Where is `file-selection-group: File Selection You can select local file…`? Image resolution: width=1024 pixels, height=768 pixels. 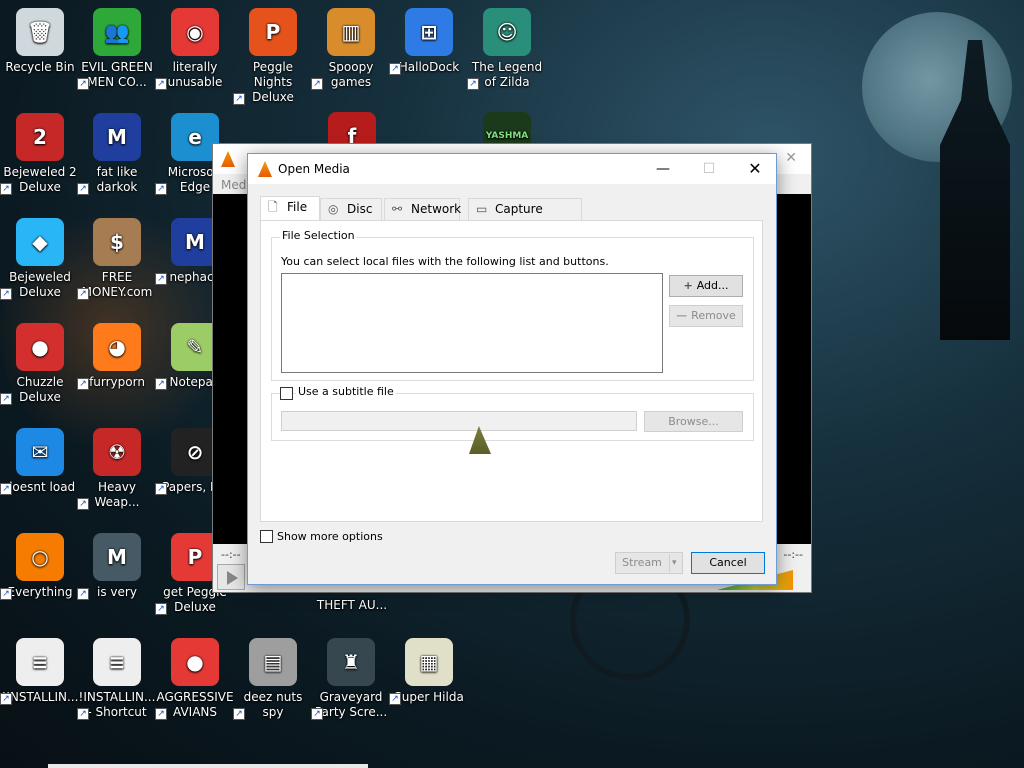
file-selection-group: File Selection You can select local file… is located at coordinates (512, 305).